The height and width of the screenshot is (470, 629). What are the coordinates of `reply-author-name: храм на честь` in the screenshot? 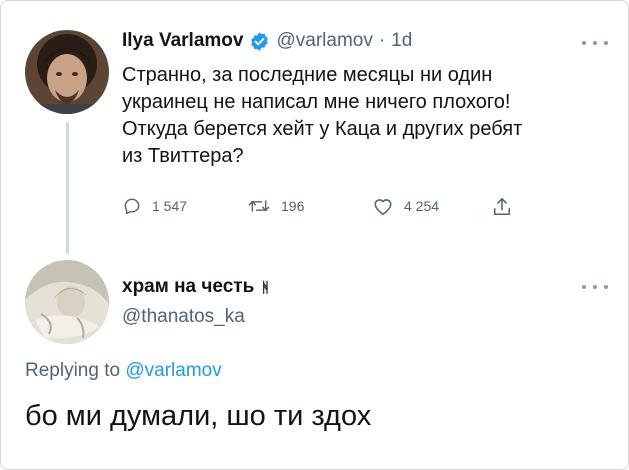 It's located at (188, 287).